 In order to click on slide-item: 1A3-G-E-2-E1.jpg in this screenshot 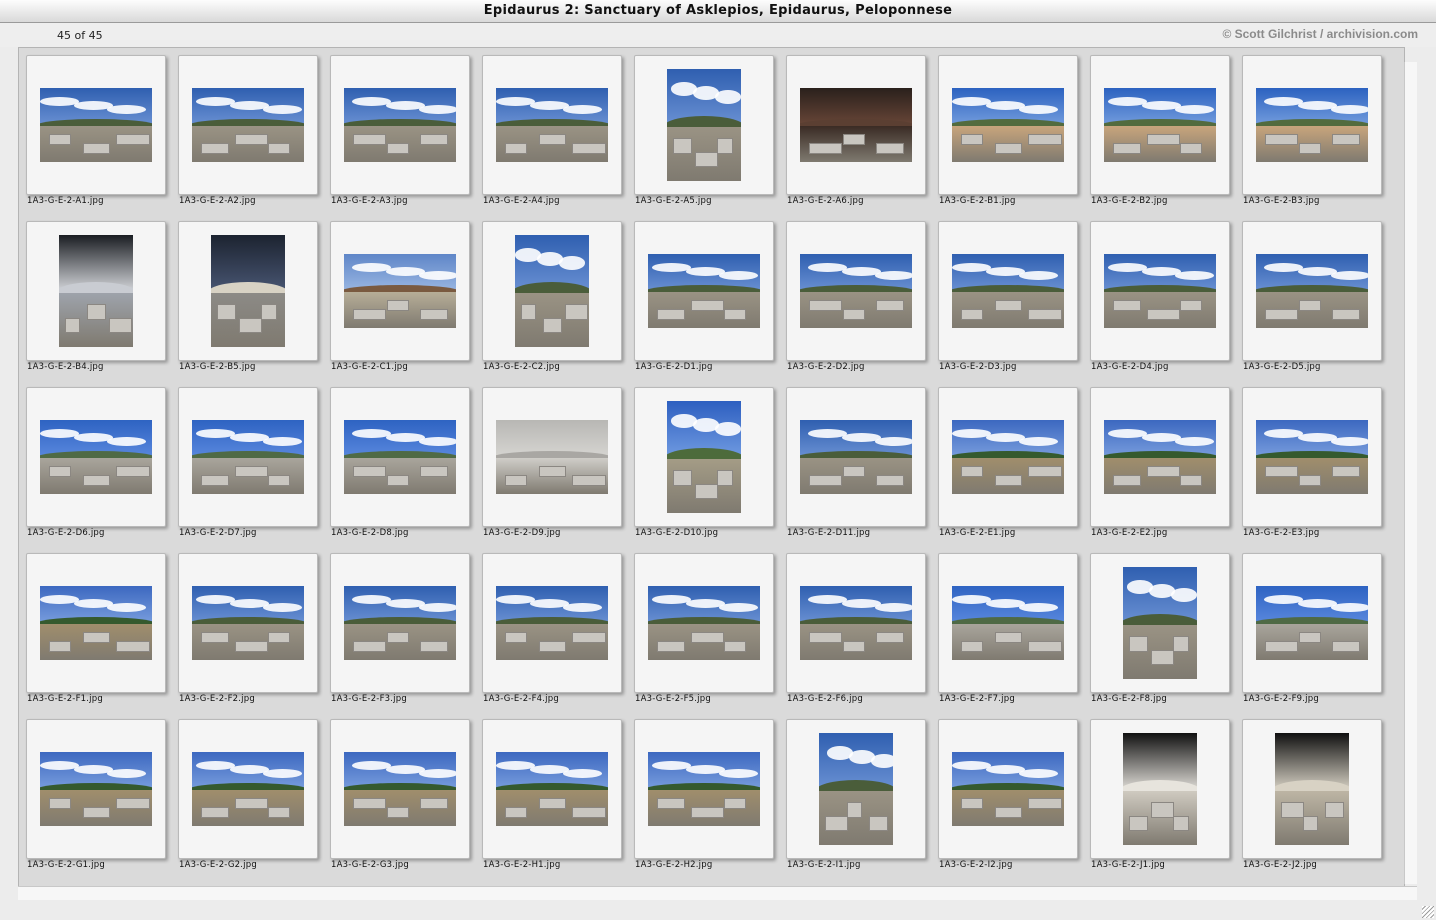, I will do `click(1013, 467)`.